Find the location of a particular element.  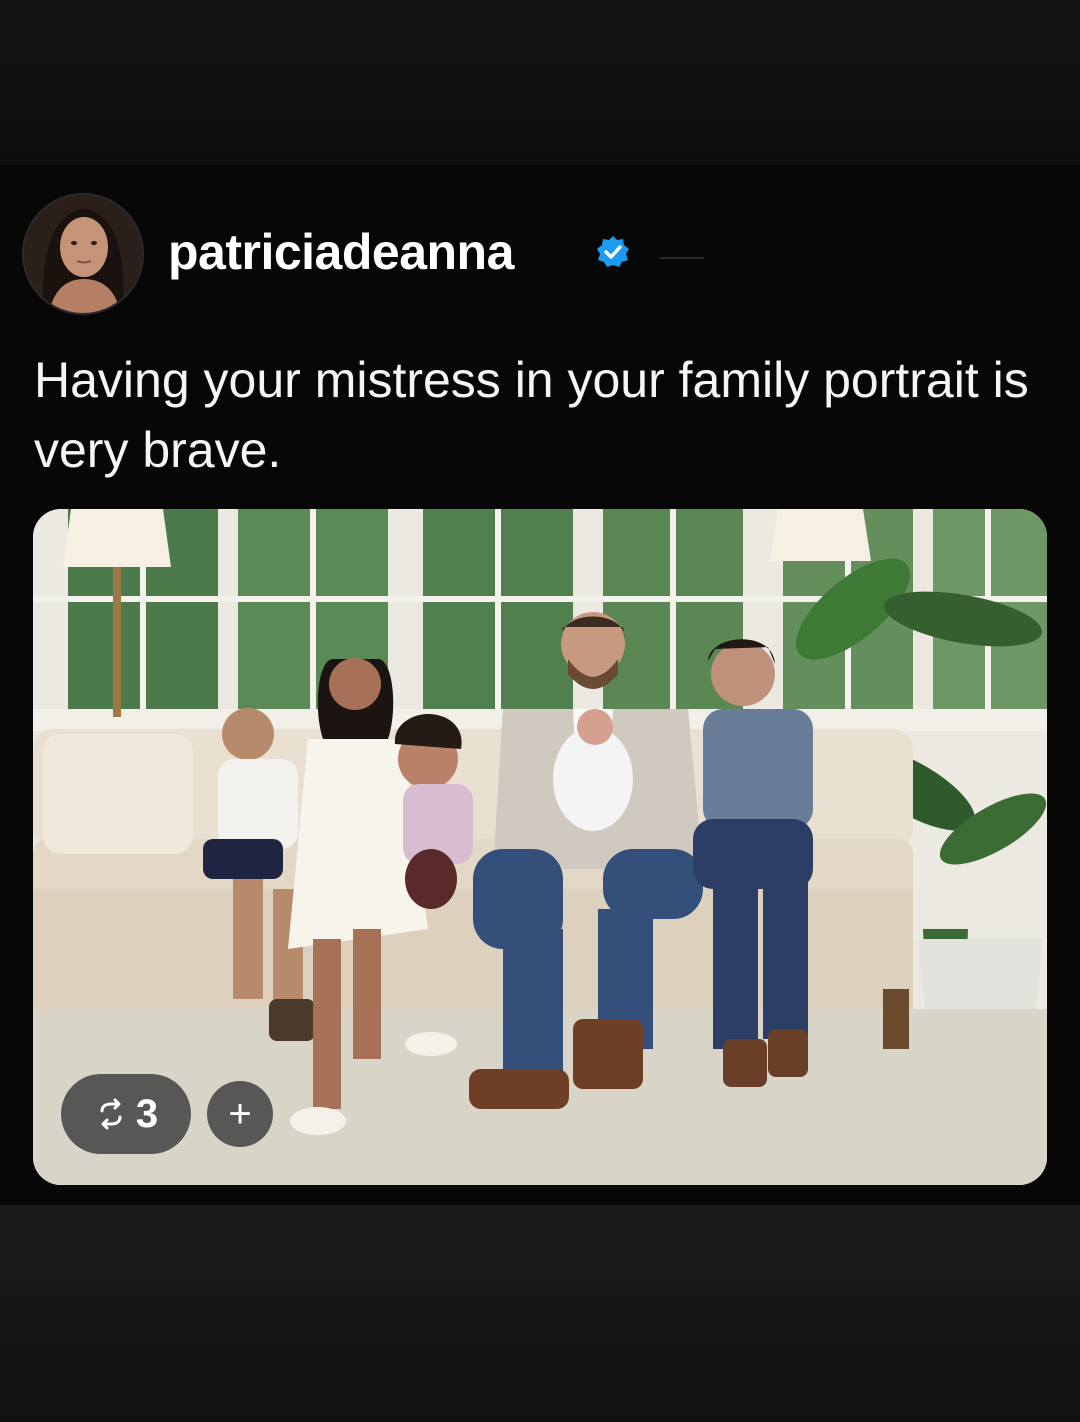

username: patriciadeanna is located at coordinates (341, 252).